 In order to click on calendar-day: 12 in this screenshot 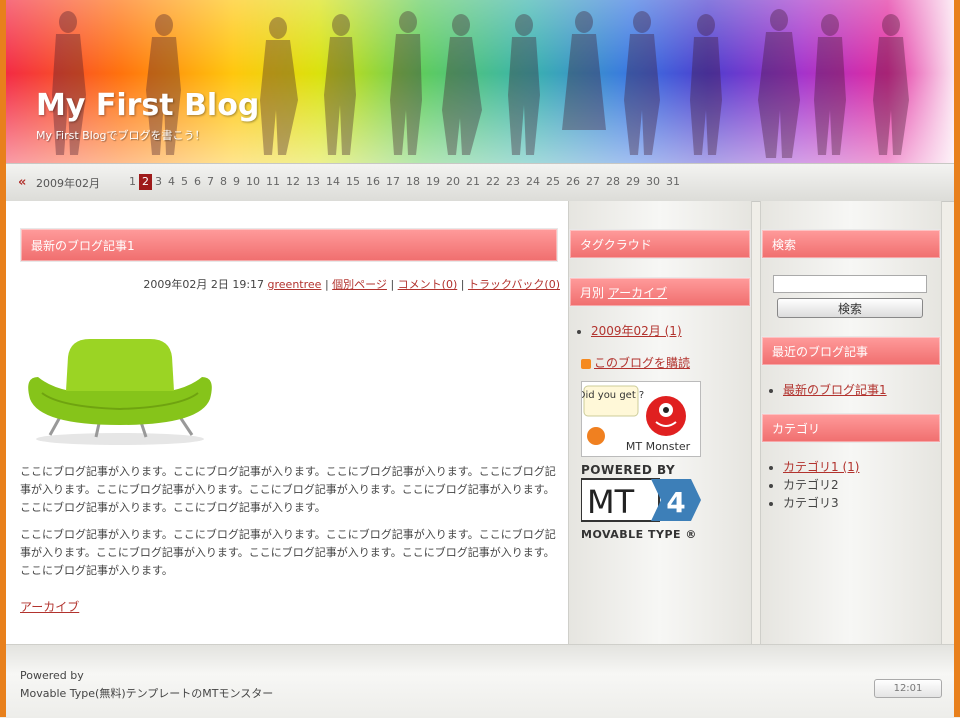, I will do `click(293, 181)`.